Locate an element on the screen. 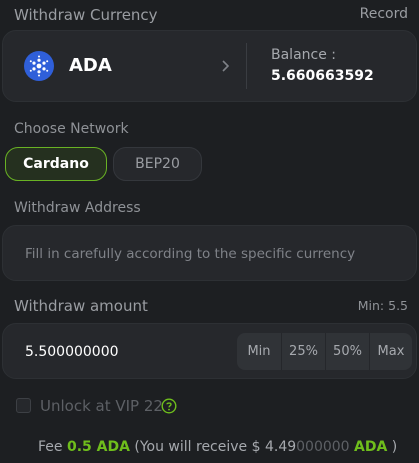  address-input is located at coordinates (215, 254).